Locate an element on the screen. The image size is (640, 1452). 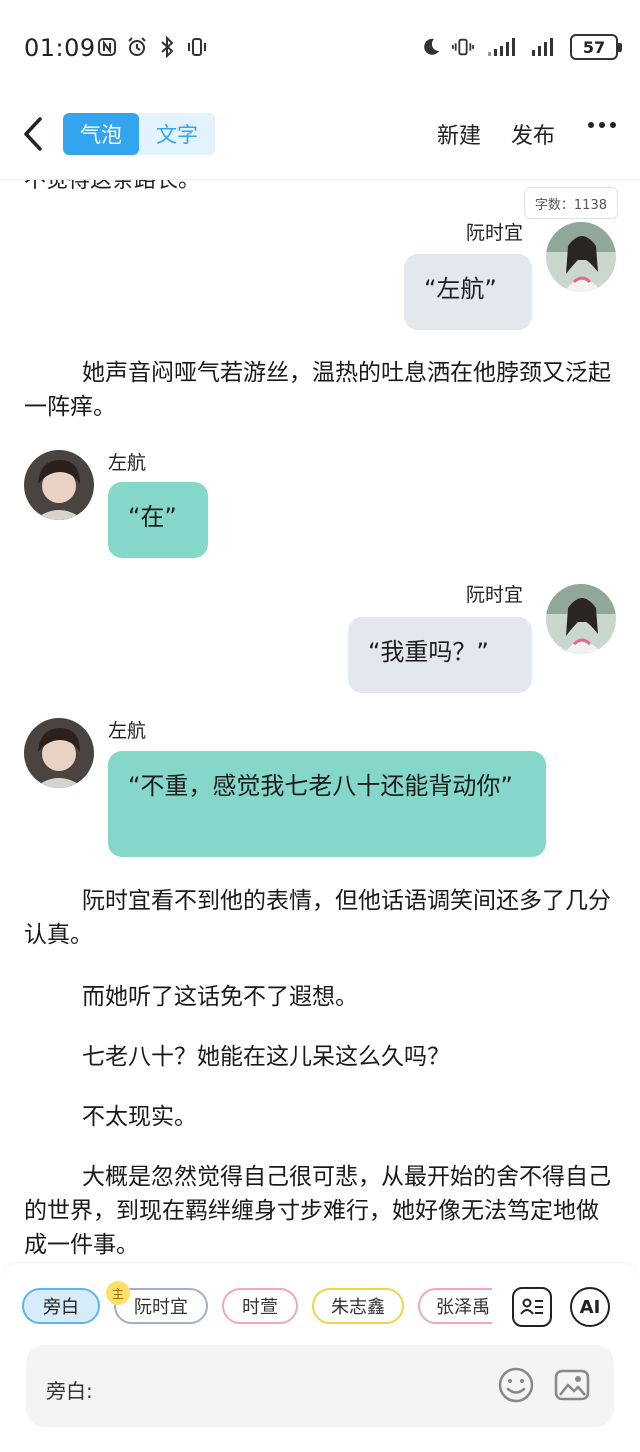
mode-toggle: 气泡 文字 is located at coordinates (139, 134).